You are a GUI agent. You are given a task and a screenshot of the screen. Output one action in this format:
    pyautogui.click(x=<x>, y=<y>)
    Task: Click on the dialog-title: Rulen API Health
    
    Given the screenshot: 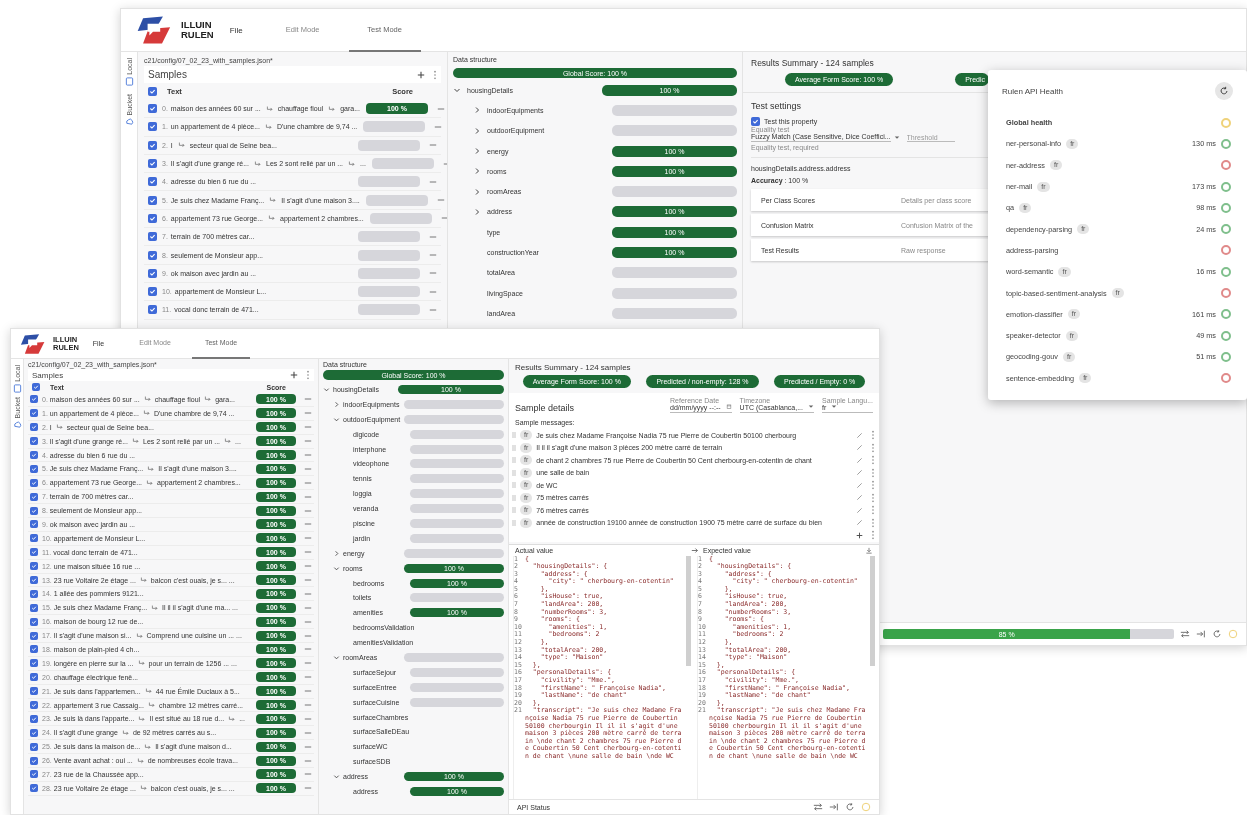 What is the action you would take?
    pyautogui.click(x=1032, y=91)
    